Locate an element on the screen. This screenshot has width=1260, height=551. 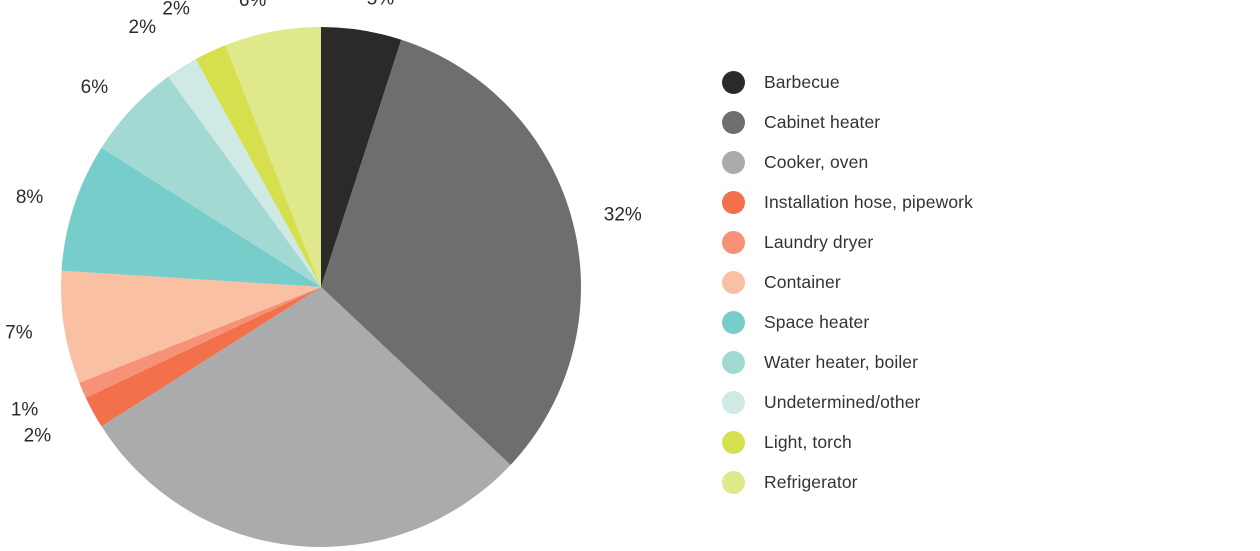
legend-item: Barbecue is located at coordinates (972, 82).